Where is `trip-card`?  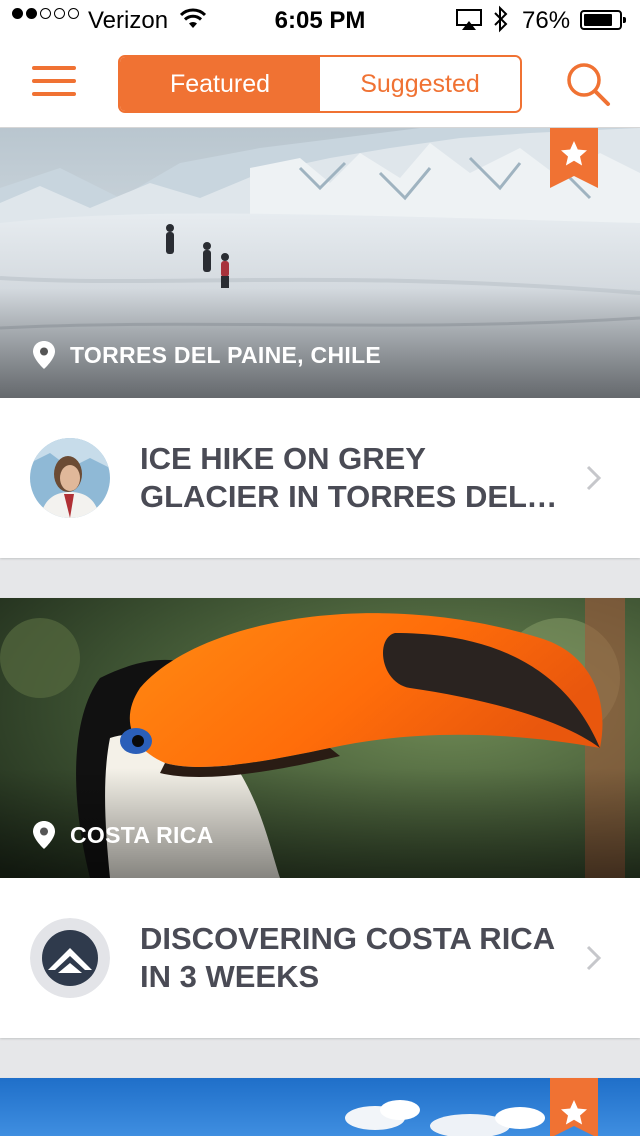
trip-card is located at coordinates (320, 1107).